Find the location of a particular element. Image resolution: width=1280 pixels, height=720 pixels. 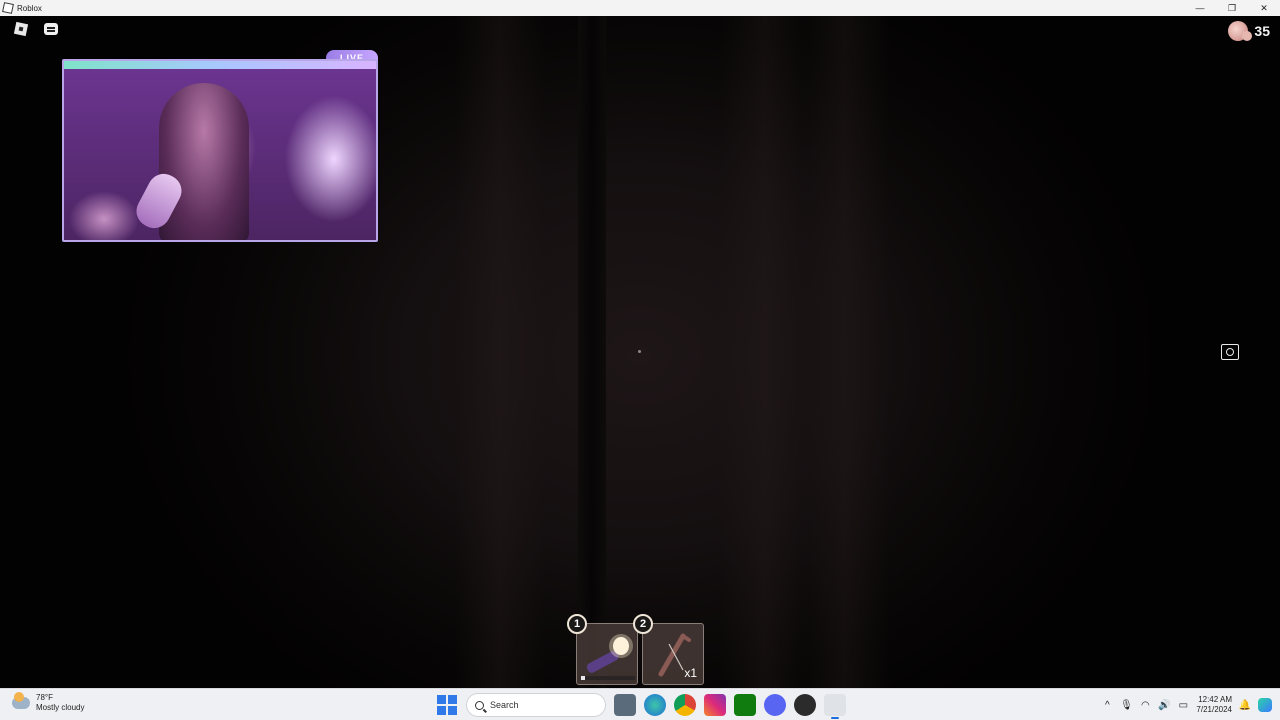

webcam-overlay is located at coordinates (220, 150).